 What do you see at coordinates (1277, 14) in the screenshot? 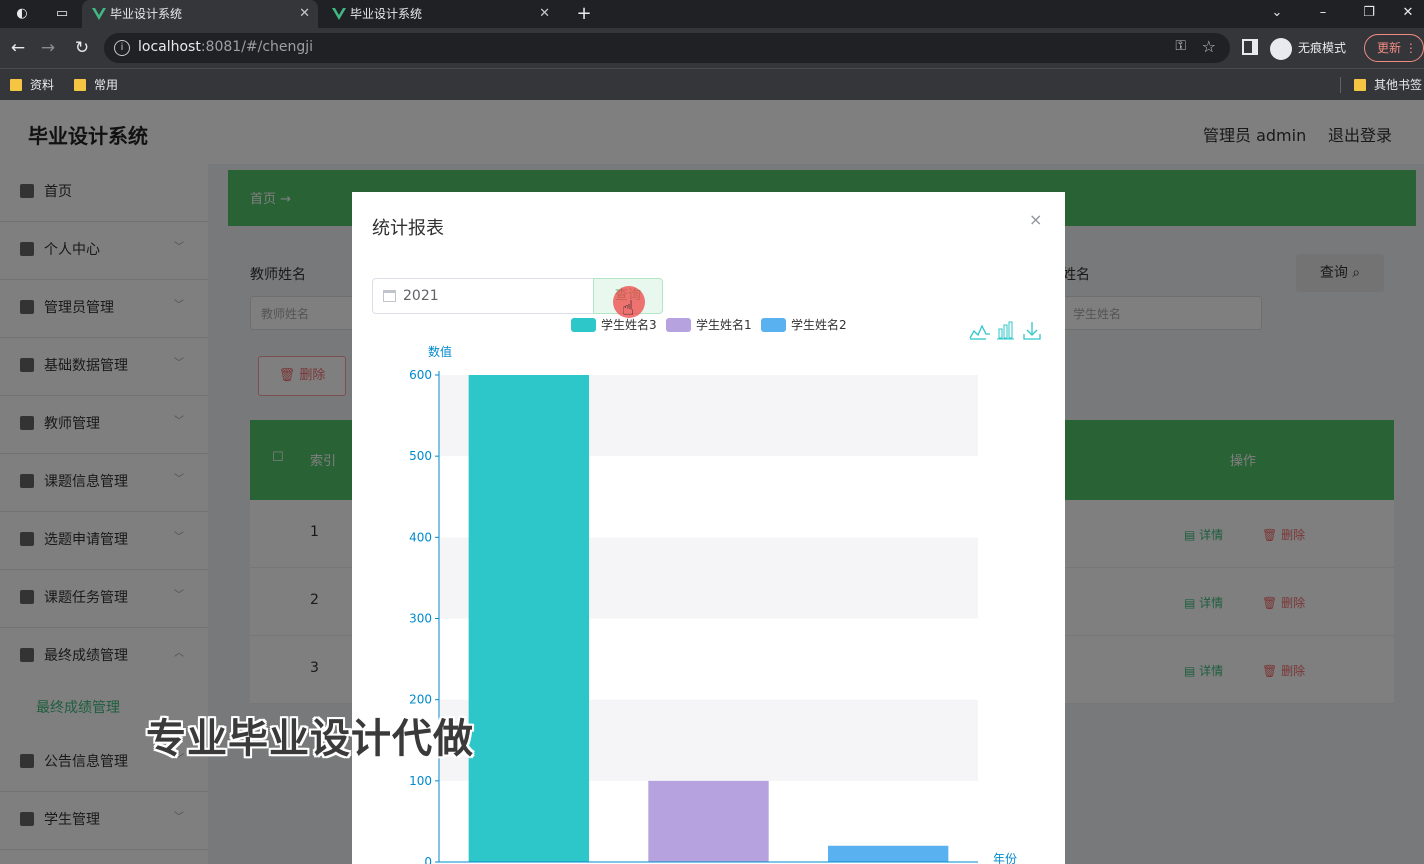
I see `tab-list-icon: ⌄` at bounding box center [1277, 14].